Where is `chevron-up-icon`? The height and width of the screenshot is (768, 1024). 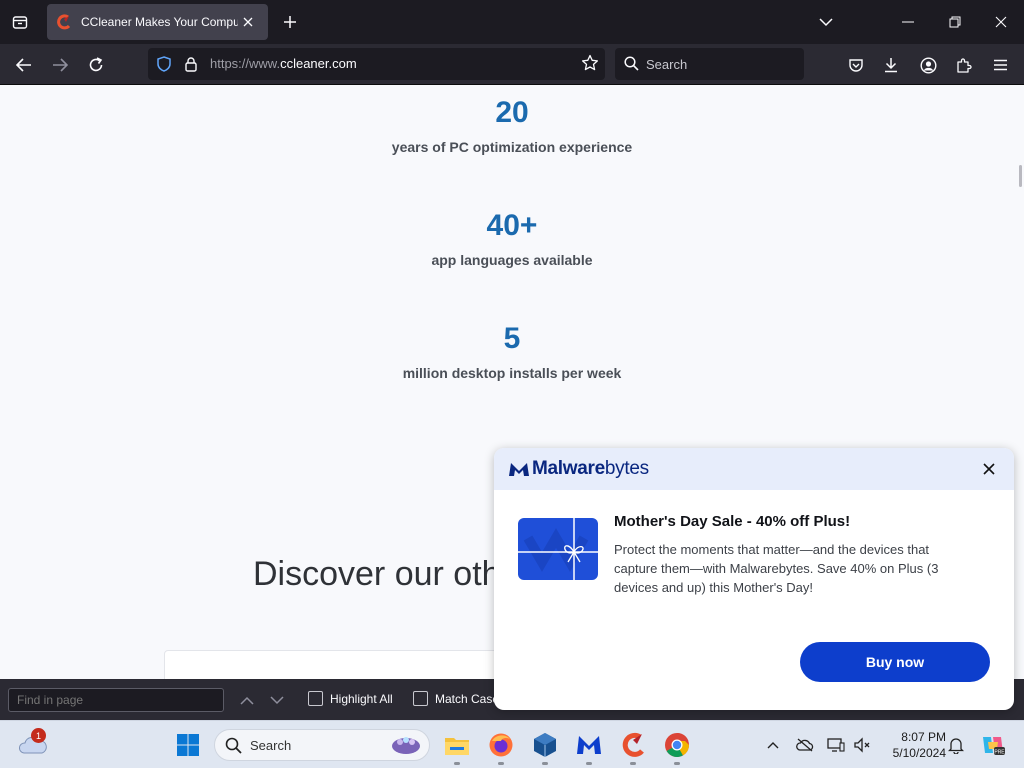
chevron-up-icon is located at coordinates (773, 745).